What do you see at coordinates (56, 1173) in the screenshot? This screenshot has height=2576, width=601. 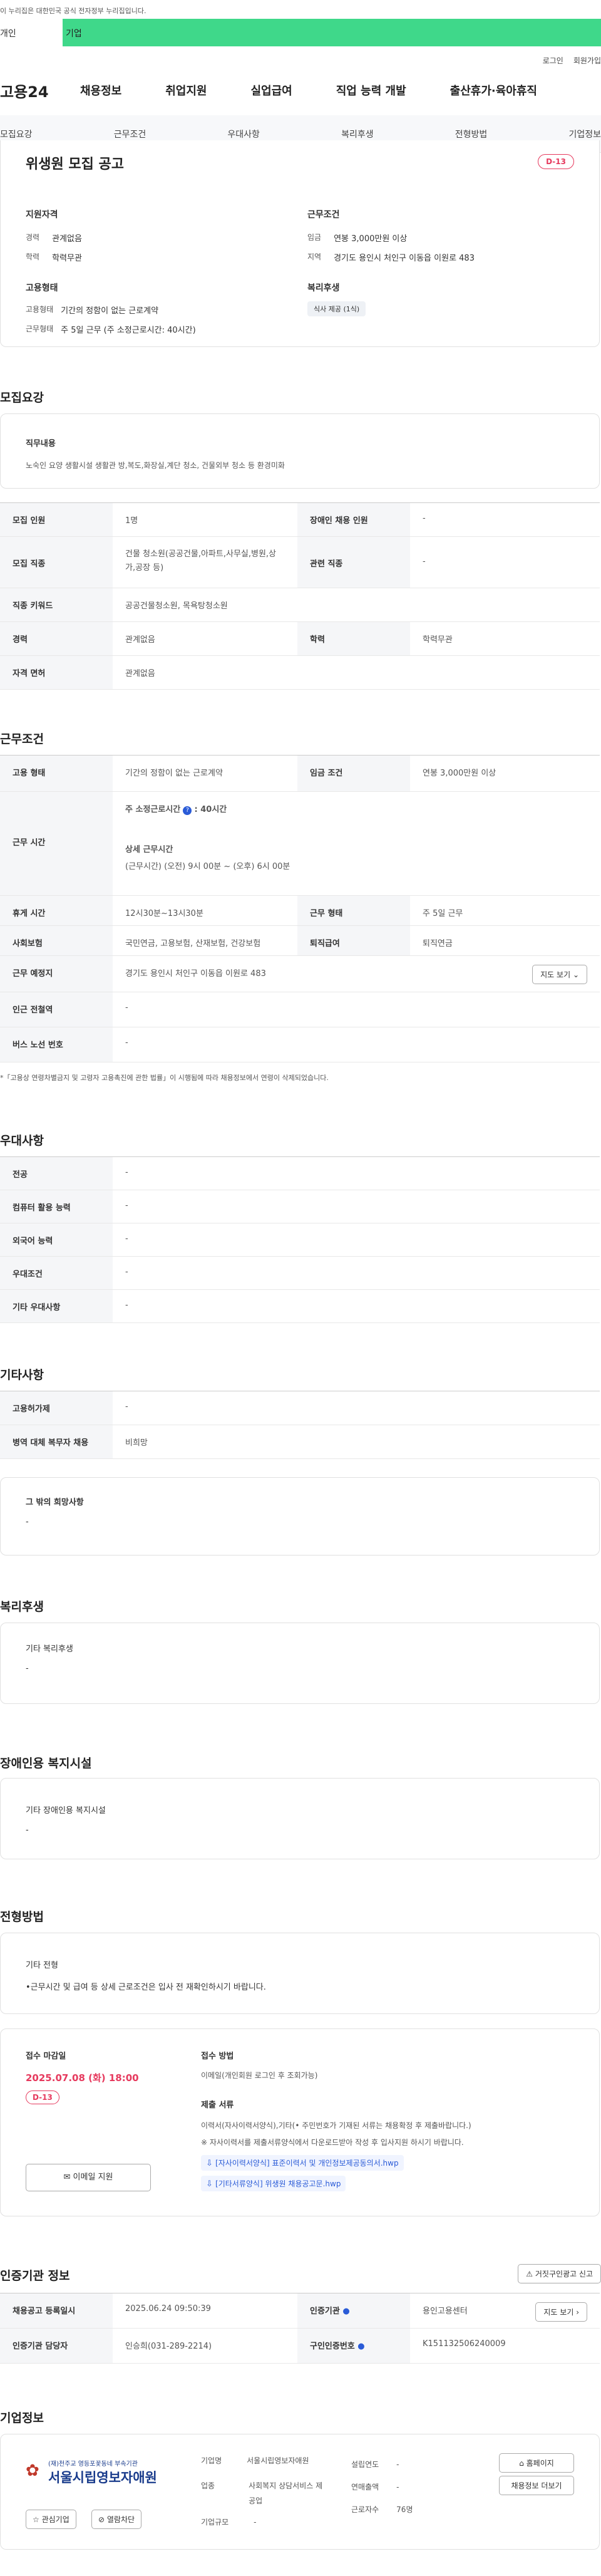 I see `cell-label: 전공` at bounding box center [56, 1173].